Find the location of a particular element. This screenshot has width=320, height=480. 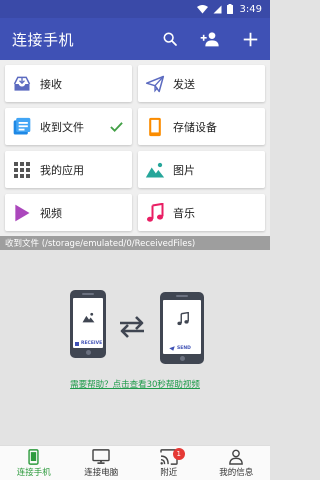

nav-label: 附近 is located at coordinates (169, 473).